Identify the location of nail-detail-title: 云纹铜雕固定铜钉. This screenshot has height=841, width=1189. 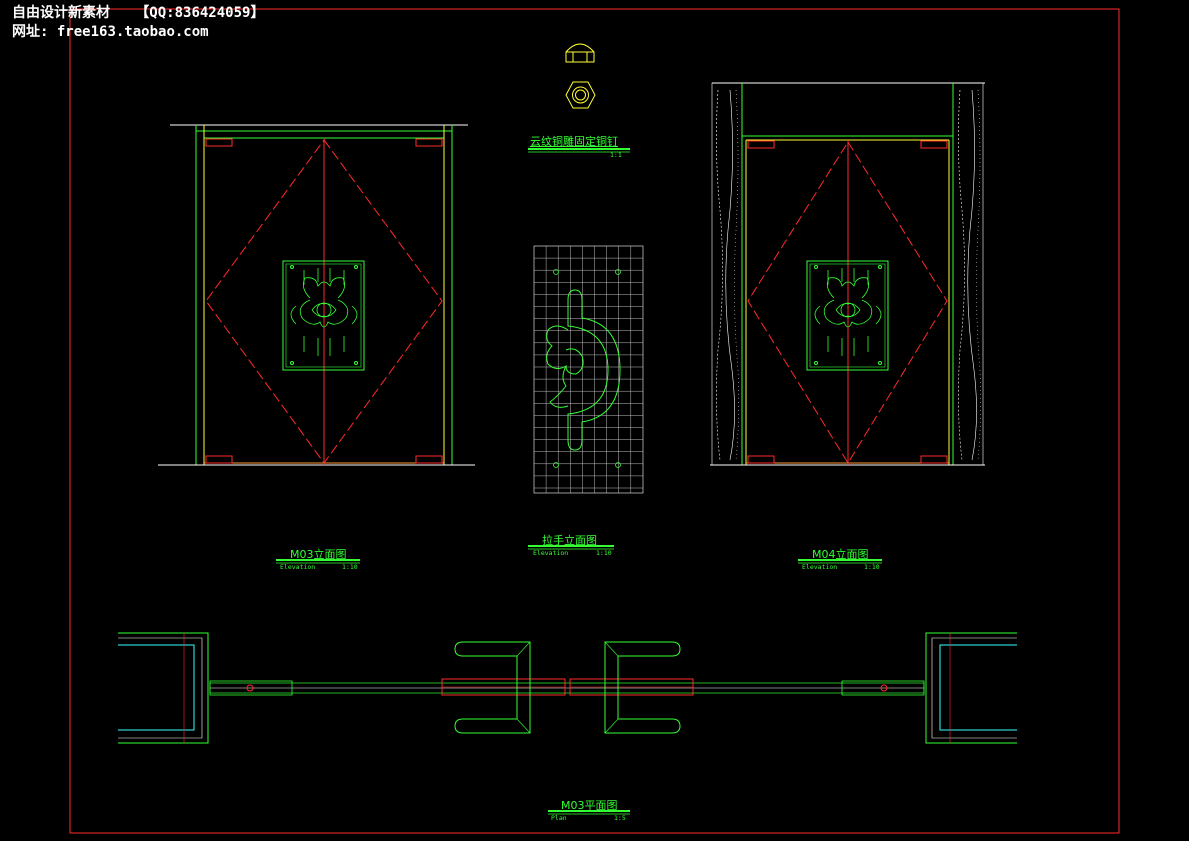
(574, 141).